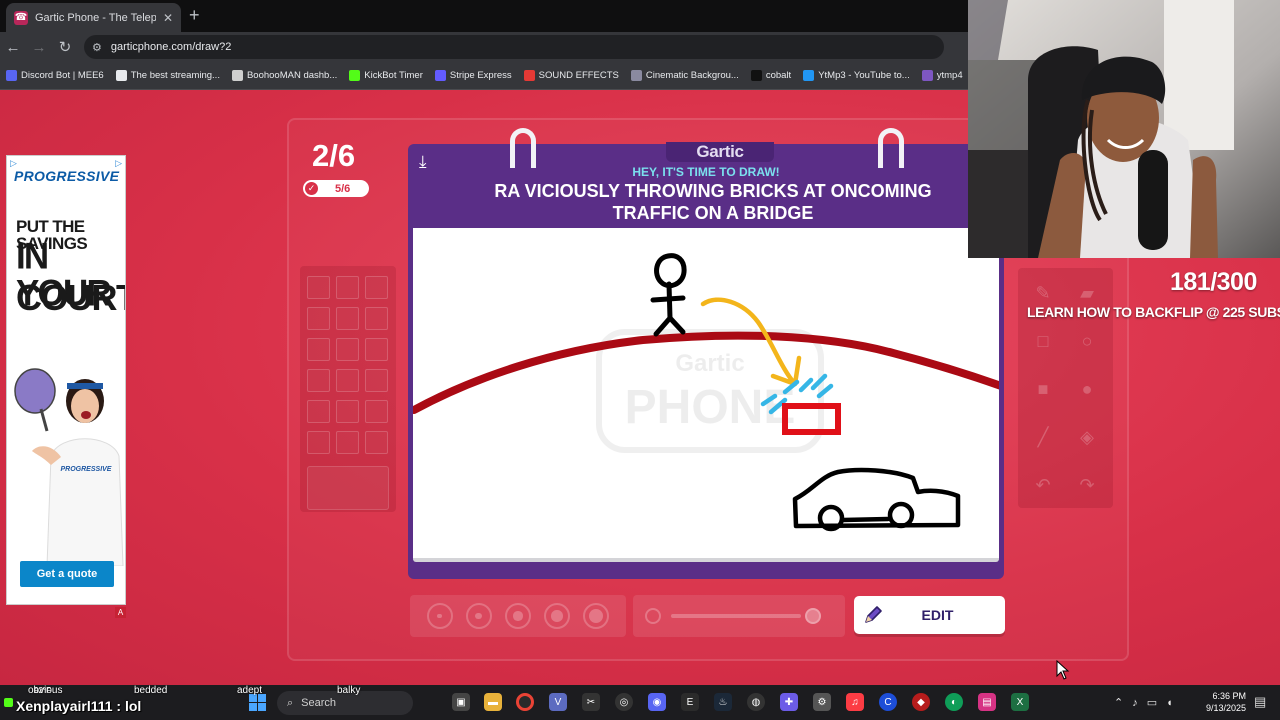 Image resolution: width=1280 pixels, height=720 pixels. Describe the element at coordinates (473, 75) in the screenshot. I see `bookmark-item: Stripe Express` at that location.